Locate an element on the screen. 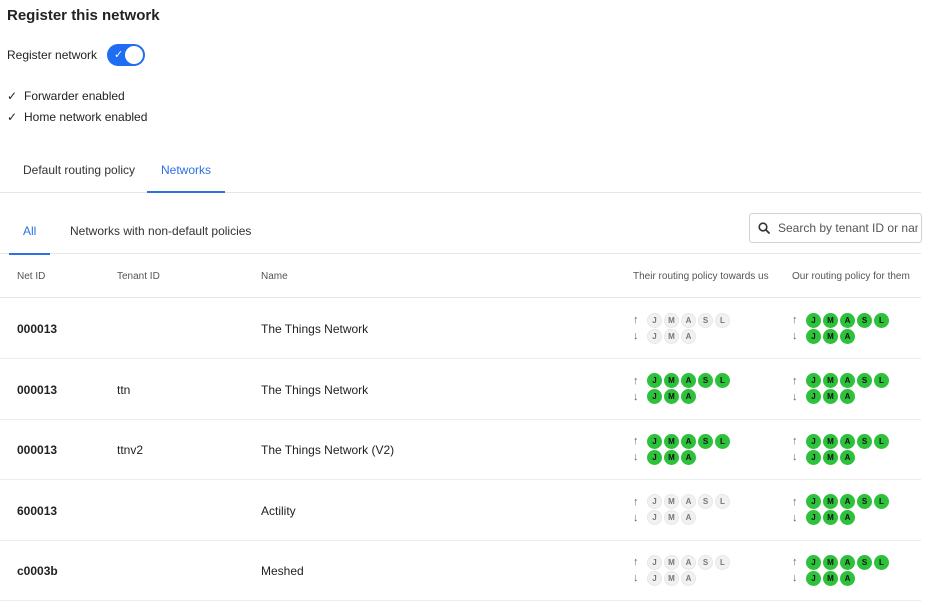 The image size is (933, 603). column-header-net-id: Net ID is located at coordinates (31, 276).